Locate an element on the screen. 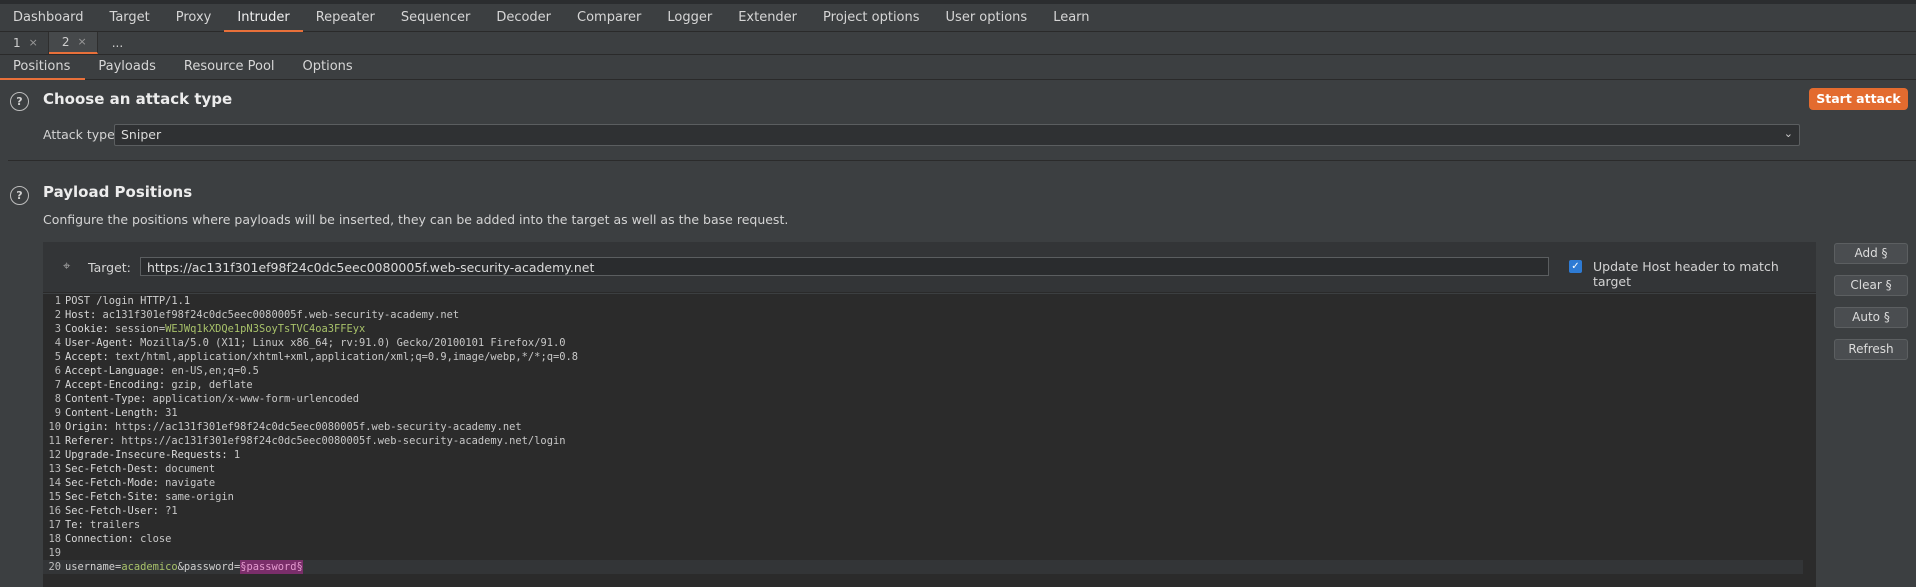  request-header-line: 13 Sec-Fetch-Dest: document is located at coordinates (929, 469).